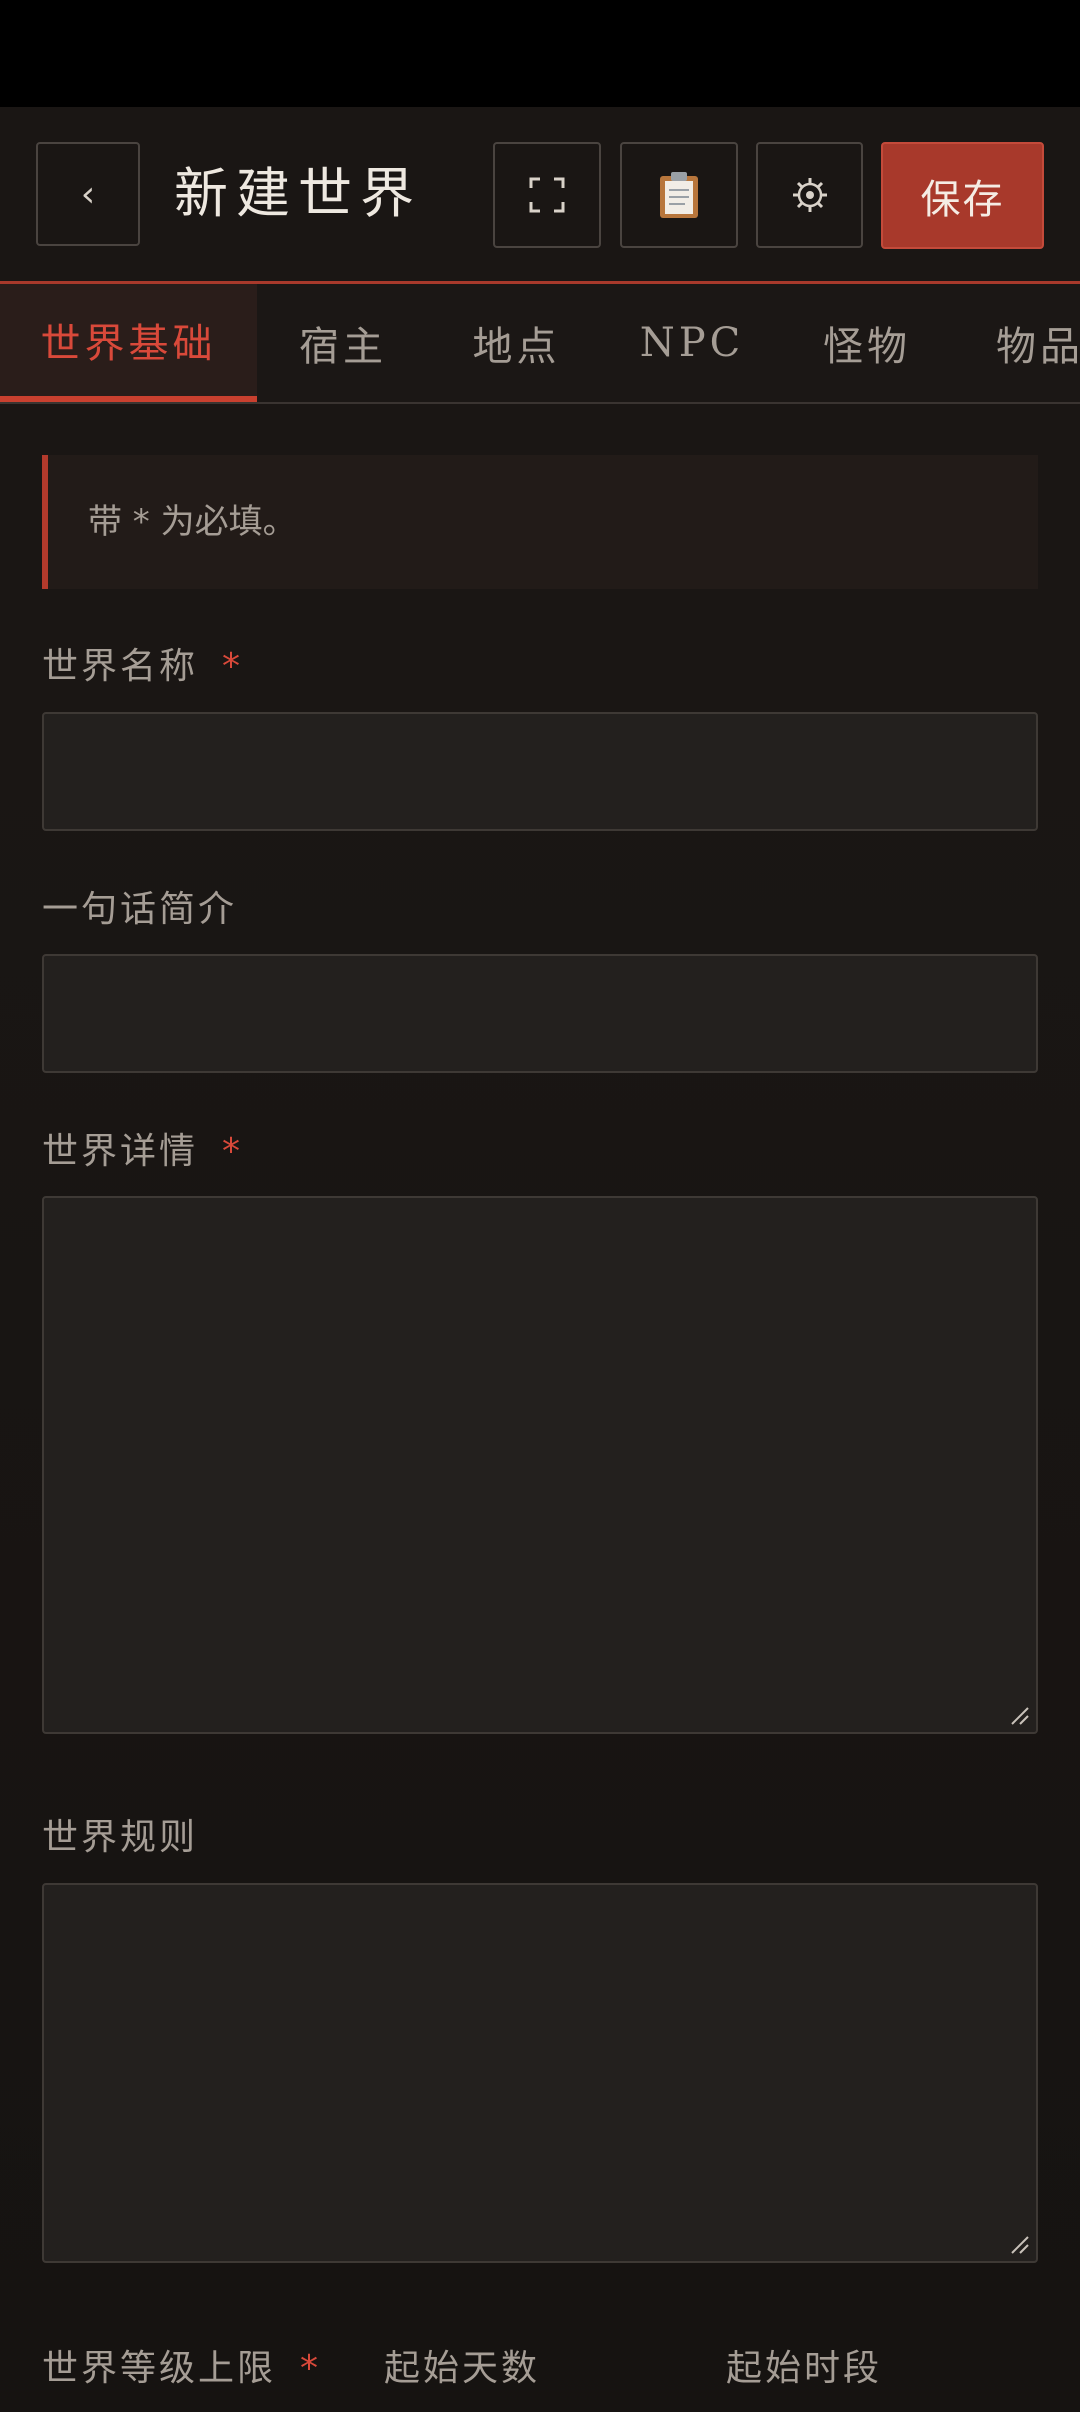 This screenshot has width=1080, height=2412. I want to click on tab-bar: 世界基础 宿主 地点 NPC 怪物 物品, so click(540, 342).